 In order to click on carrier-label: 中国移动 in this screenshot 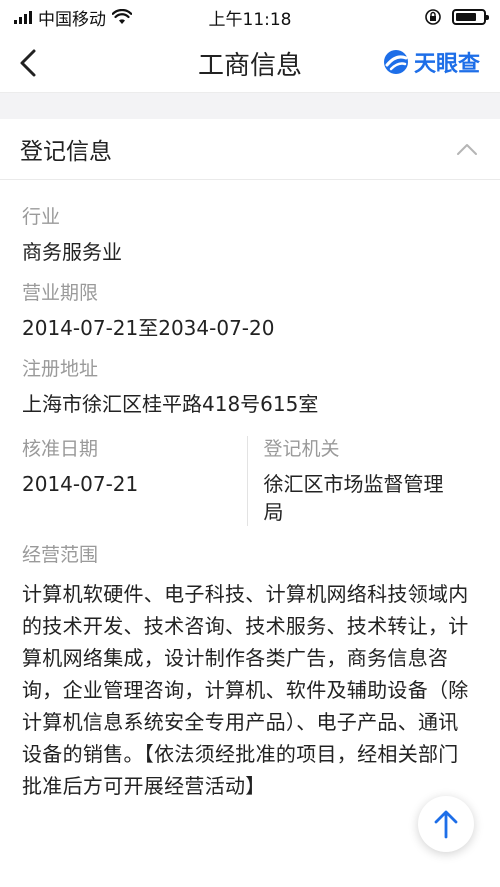, I will do `click(72, 19)`.